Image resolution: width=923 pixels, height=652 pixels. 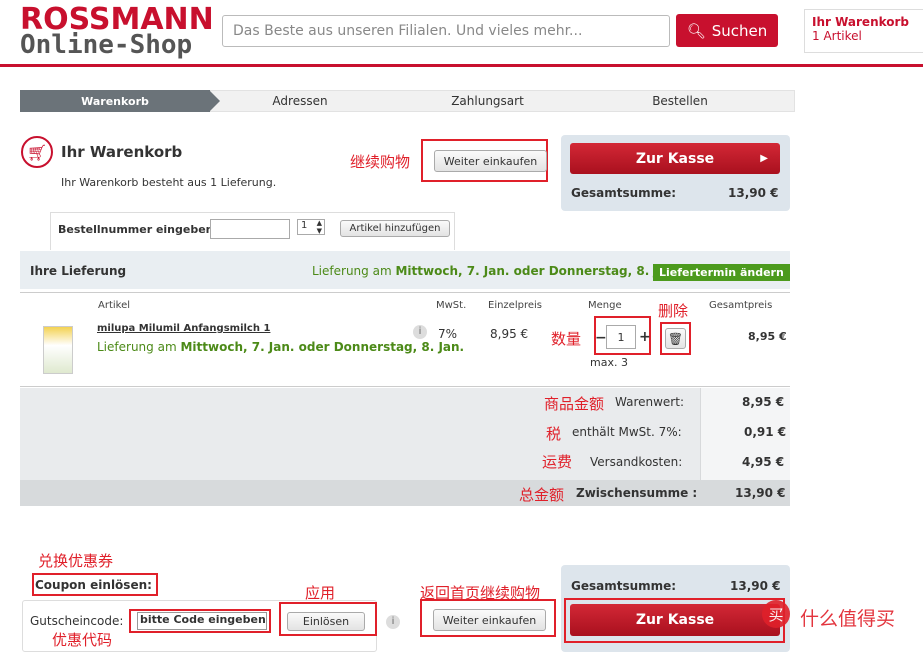 I want to click on annotation-continue: 继续购物, so click(x=380, y=162).